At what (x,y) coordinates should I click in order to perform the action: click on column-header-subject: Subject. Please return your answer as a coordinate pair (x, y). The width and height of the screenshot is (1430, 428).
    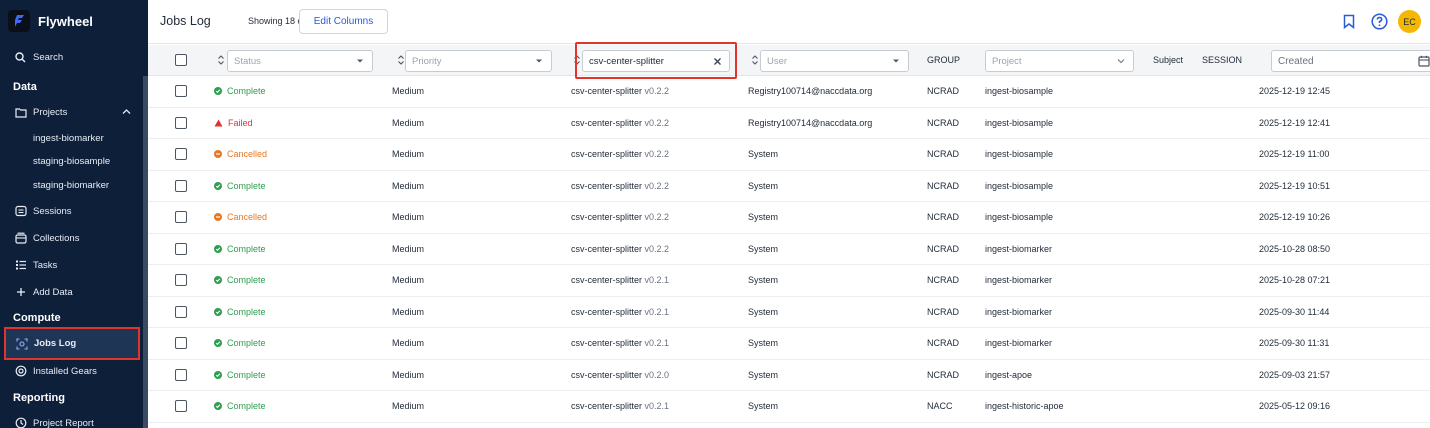
    Looking at the image, I should click on (1168, 60).